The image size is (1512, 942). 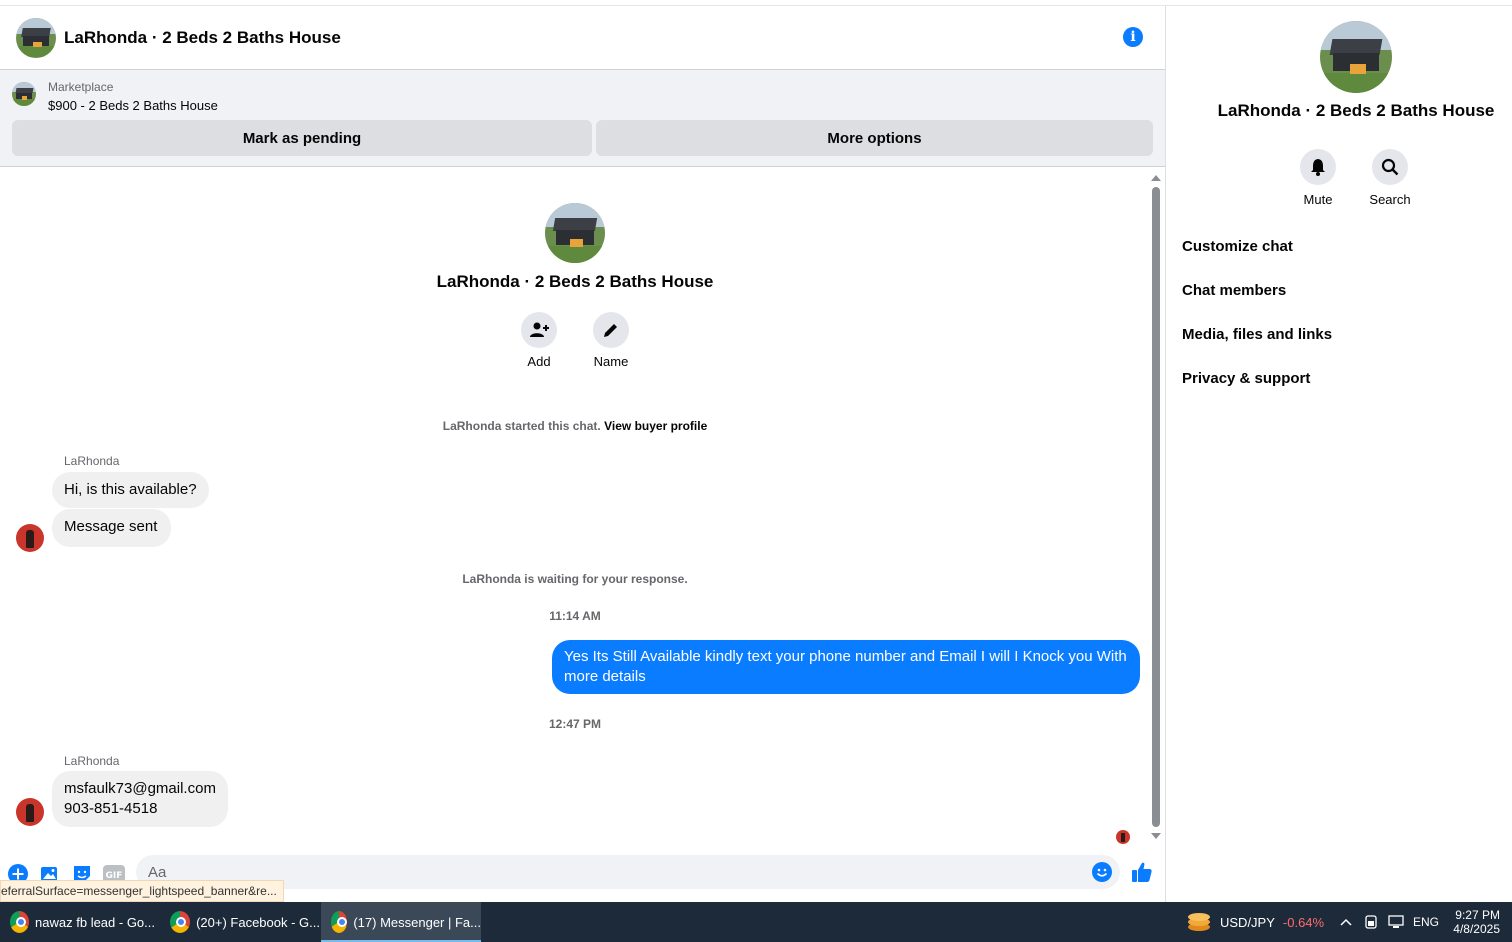 What do you see at coordinates (611, 361) in the screenshot?
I see `name-label: Name` at bounding box center [611, 361].